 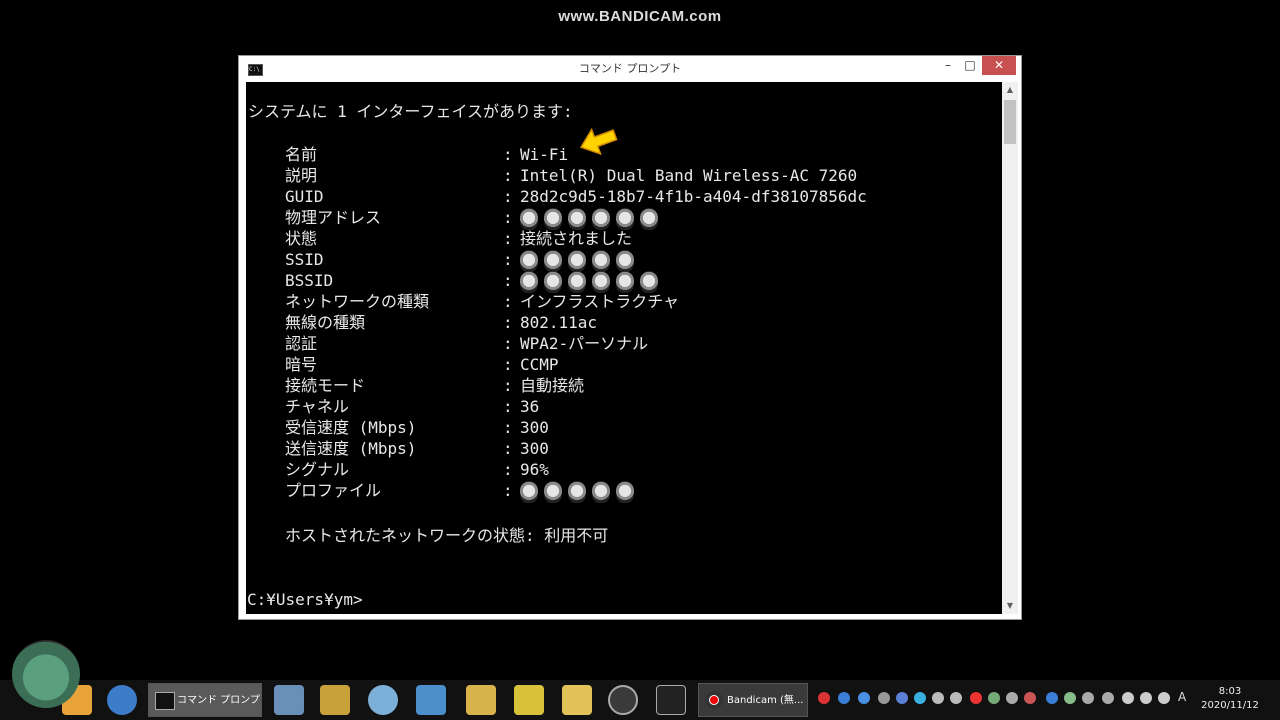 What do you see at coordinates (576, 238) in the screenshot?
I see `row-value: 接続されました` at bounding box center [576, 238].